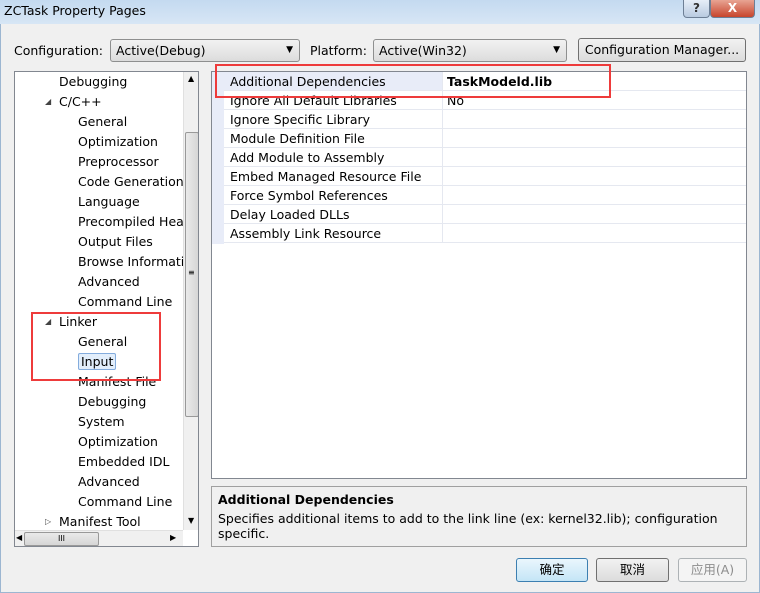 Image resolution: width=760 pixels, height=593 pixels. Describe the element at coordinates (306, 233) in the screenshot. I see `property-name: Assembly Link Resource` at that location.